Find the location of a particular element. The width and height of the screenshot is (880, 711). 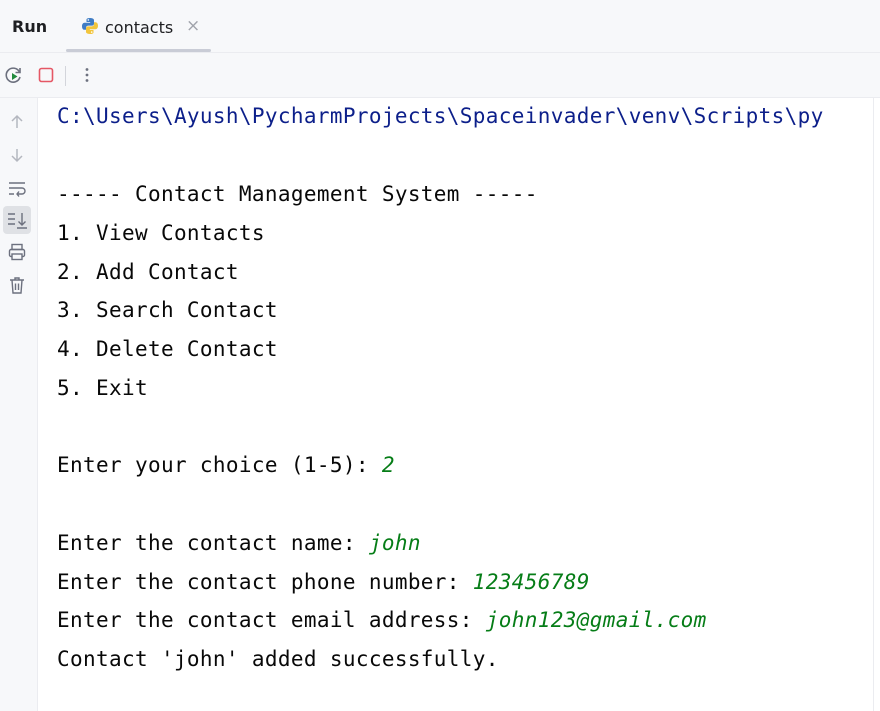

run-tool-header: Run contacts × is located at coordinates (440, 26).